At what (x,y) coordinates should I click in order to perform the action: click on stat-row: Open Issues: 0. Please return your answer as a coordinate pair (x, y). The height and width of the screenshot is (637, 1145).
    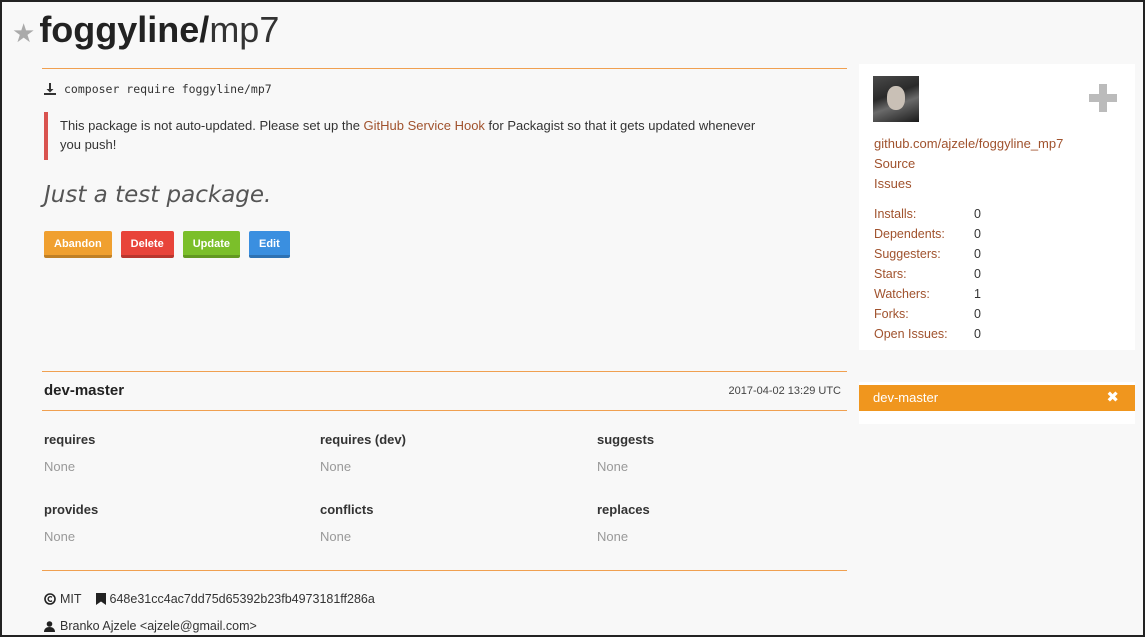
    Looking at the image, I should click on (927, 334).